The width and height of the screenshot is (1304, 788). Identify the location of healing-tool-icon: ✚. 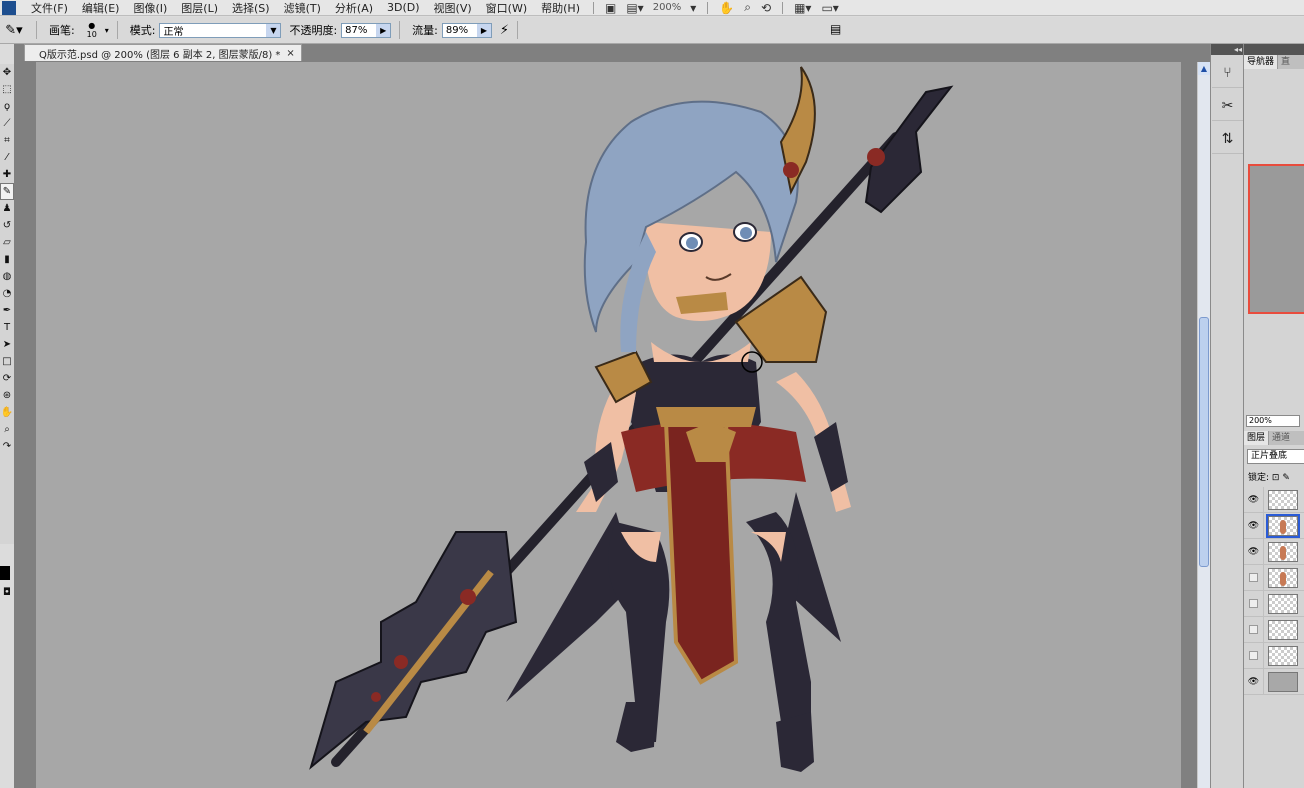
(7, 174).